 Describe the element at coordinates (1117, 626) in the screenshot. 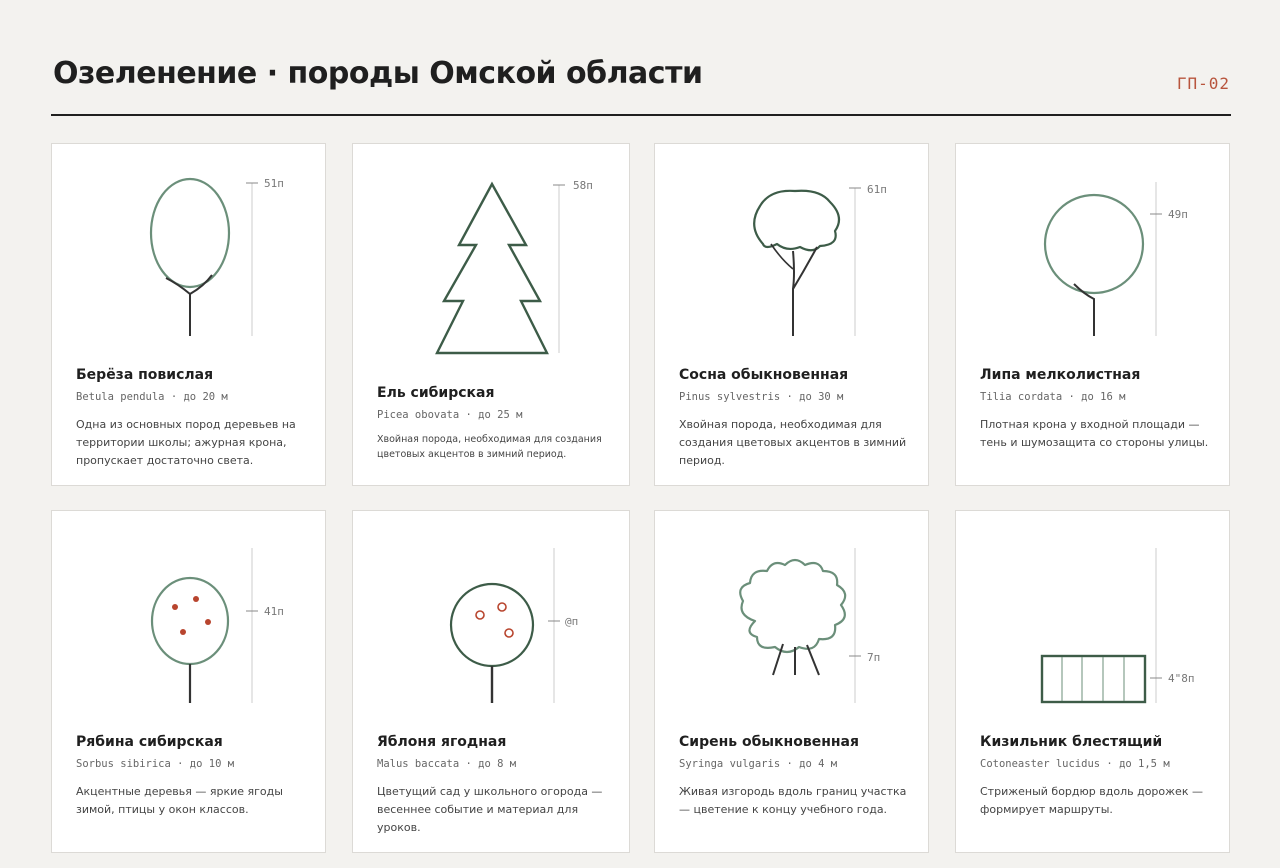

I see `cotoneaster-hedge-icon: 4"8п` at that location.